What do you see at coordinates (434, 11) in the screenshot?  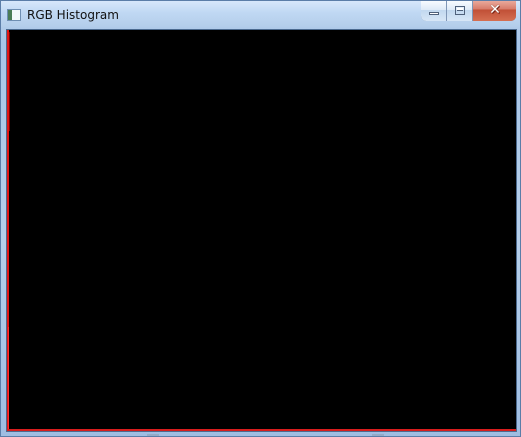 I see `minimize-button` at bounding box center [434, 11].